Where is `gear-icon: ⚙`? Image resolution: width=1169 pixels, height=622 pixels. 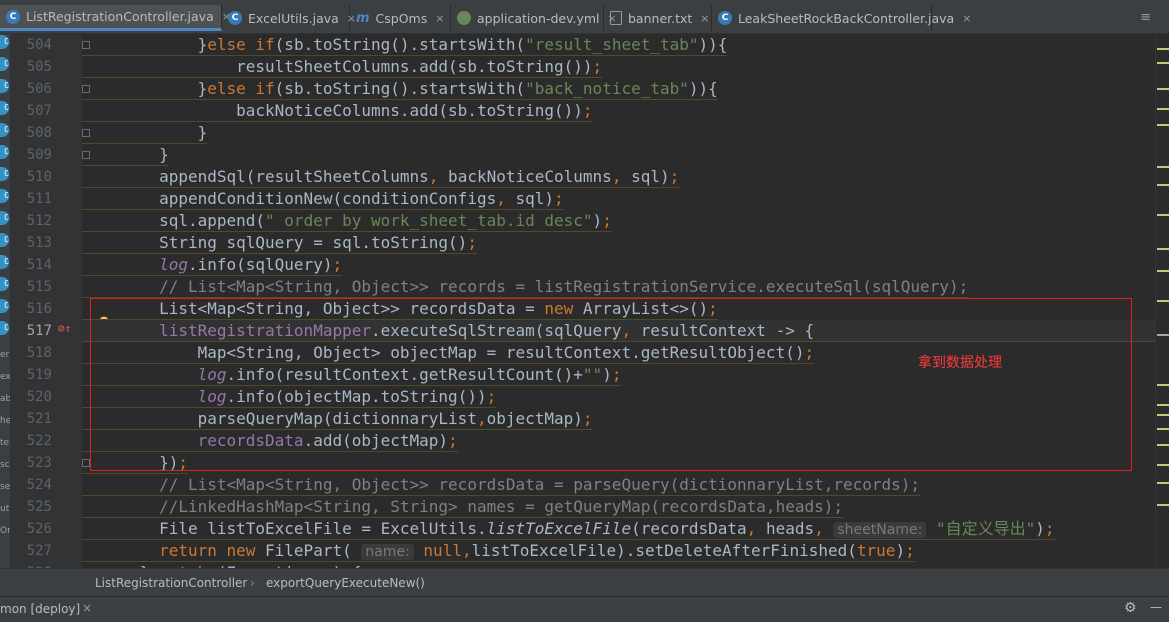 gear-icon: ⚙ is located at coordinates (1130, 608).